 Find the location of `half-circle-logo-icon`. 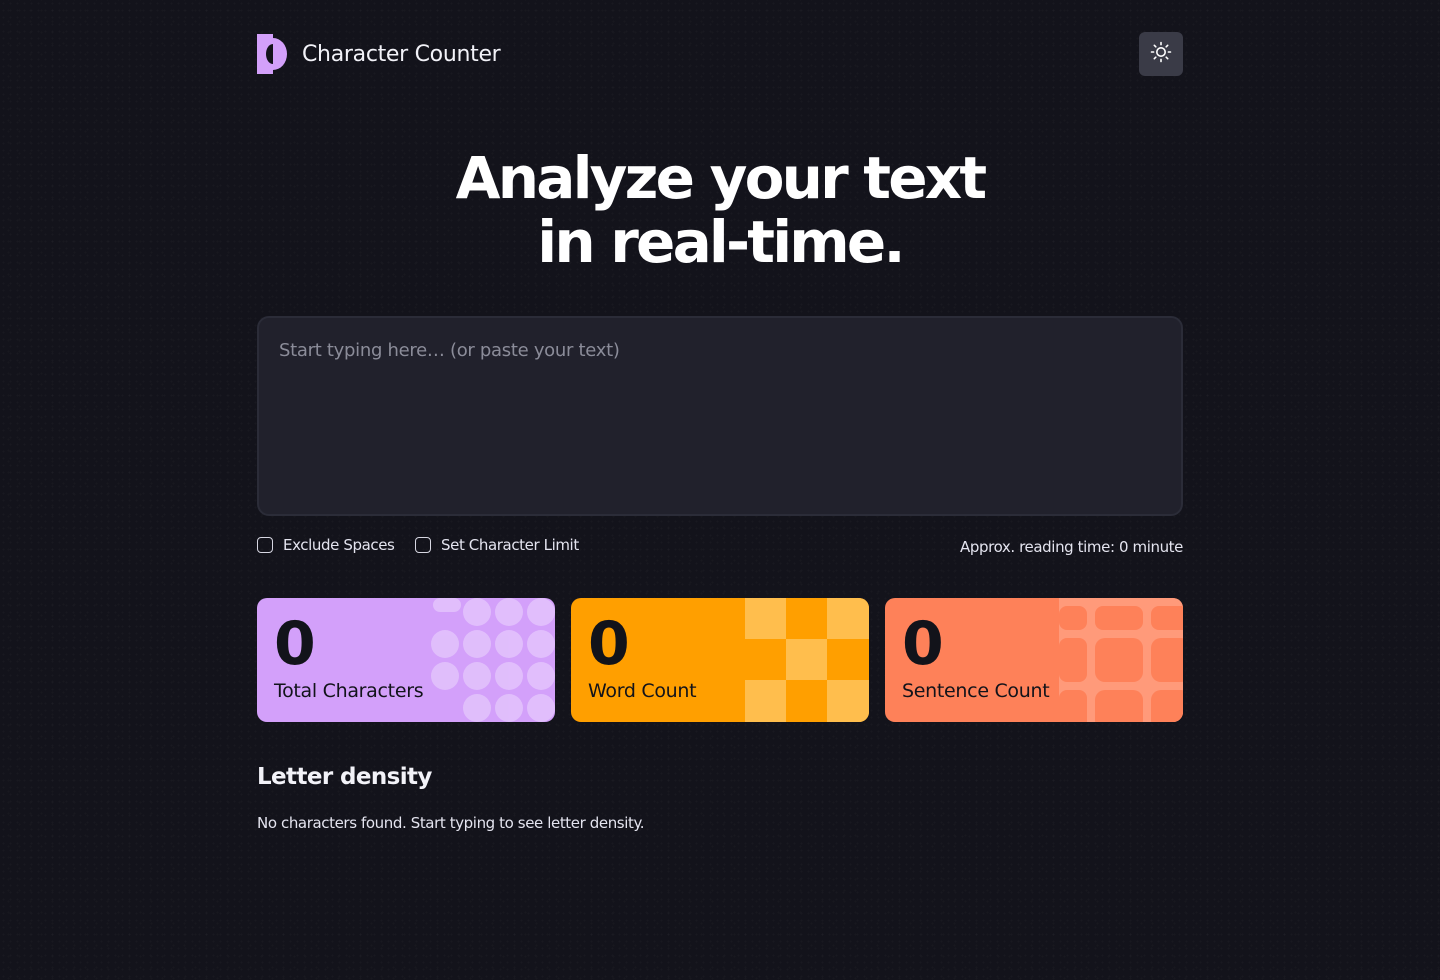

half-circle-logo-icon is located at coordinates (273, 54).